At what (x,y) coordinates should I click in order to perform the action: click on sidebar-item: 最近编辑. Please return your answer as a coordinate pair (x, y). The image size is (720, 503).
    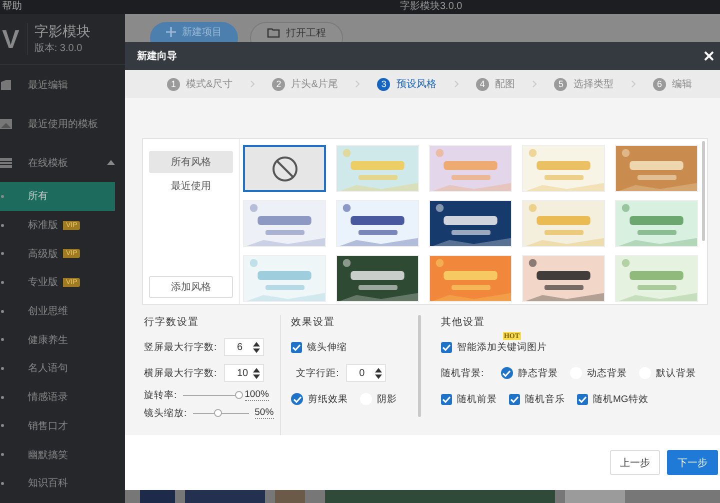
    Looking at the image, I should click on (62, 84).